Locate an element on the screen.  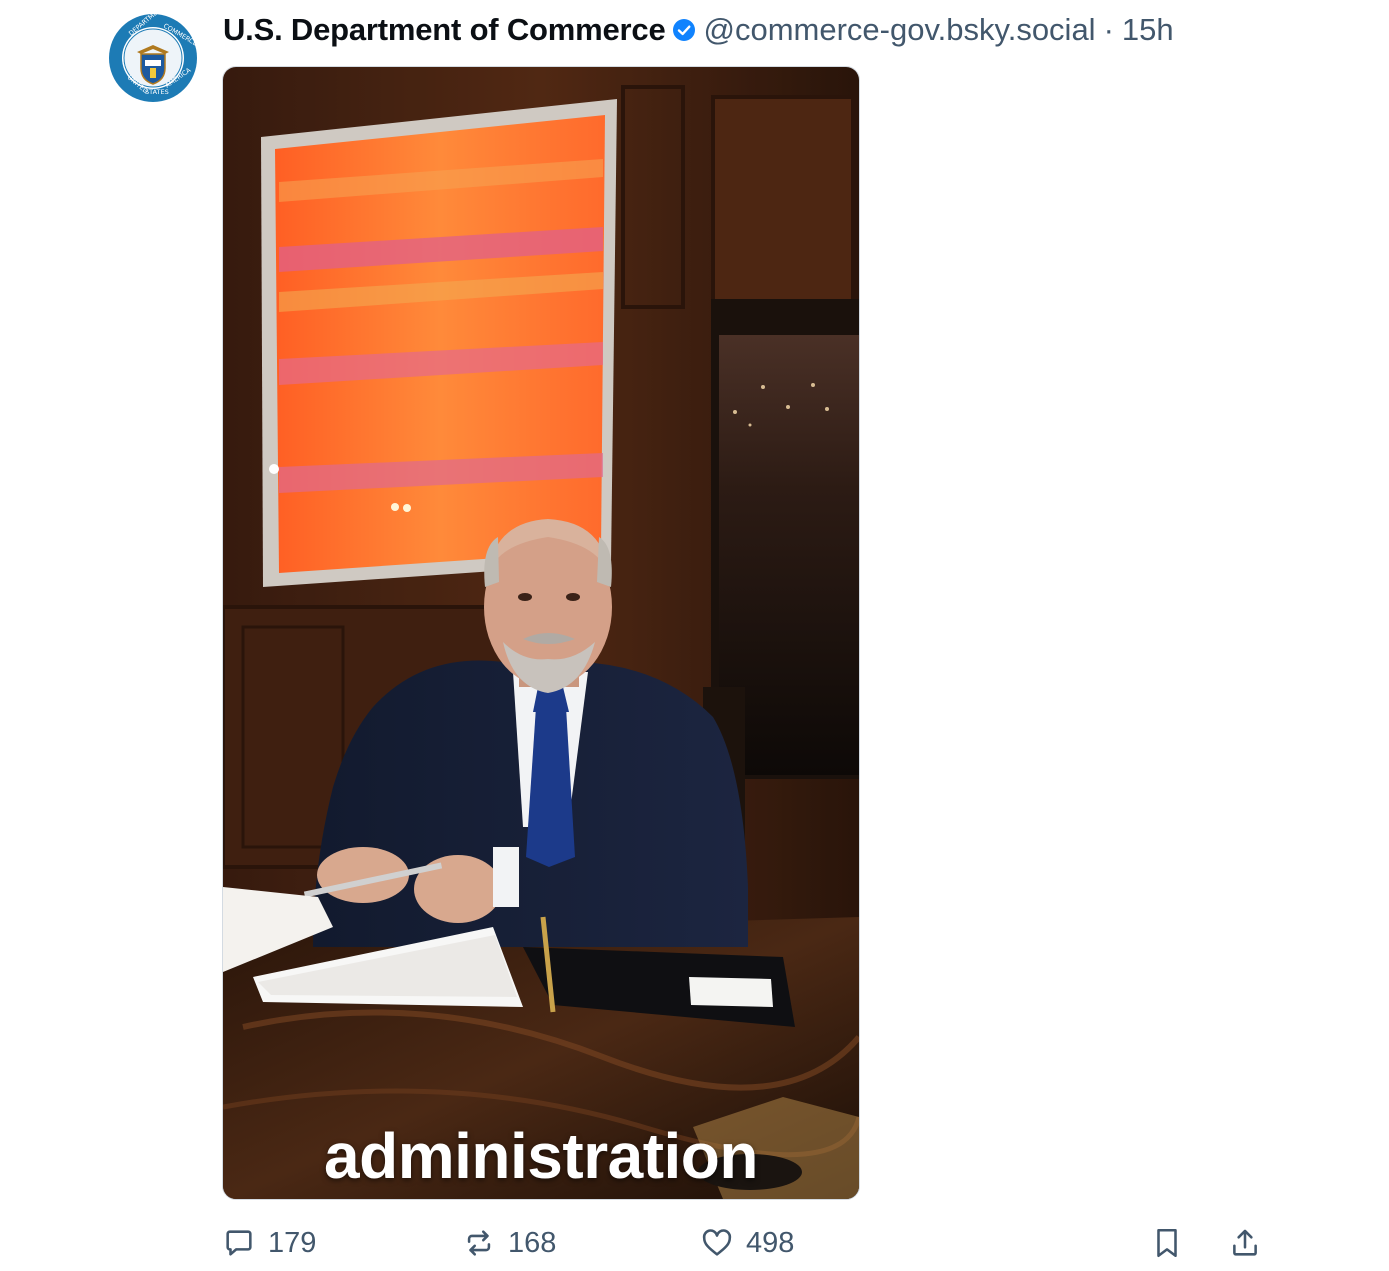
heart-icon is located at coordinates (717, 1242).